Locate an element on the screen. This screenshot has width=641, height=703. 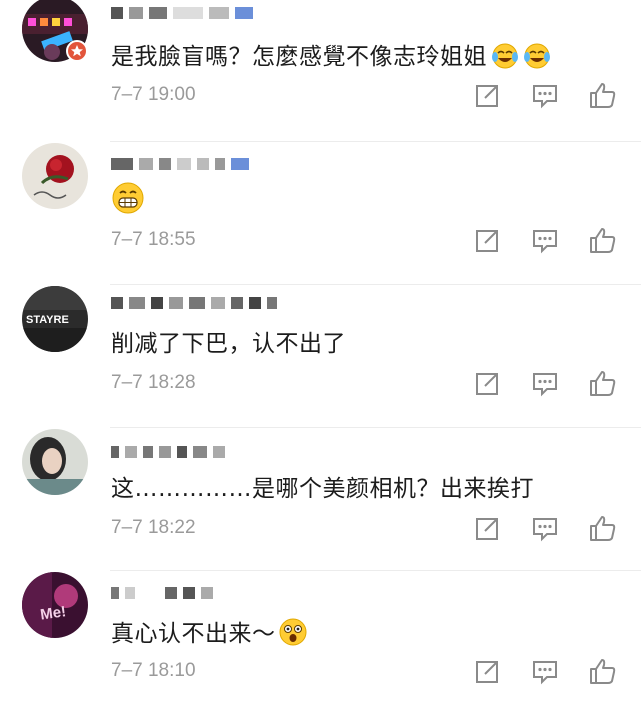
comment-time: 7–7 18:55 is located at coordinates (153, 239).